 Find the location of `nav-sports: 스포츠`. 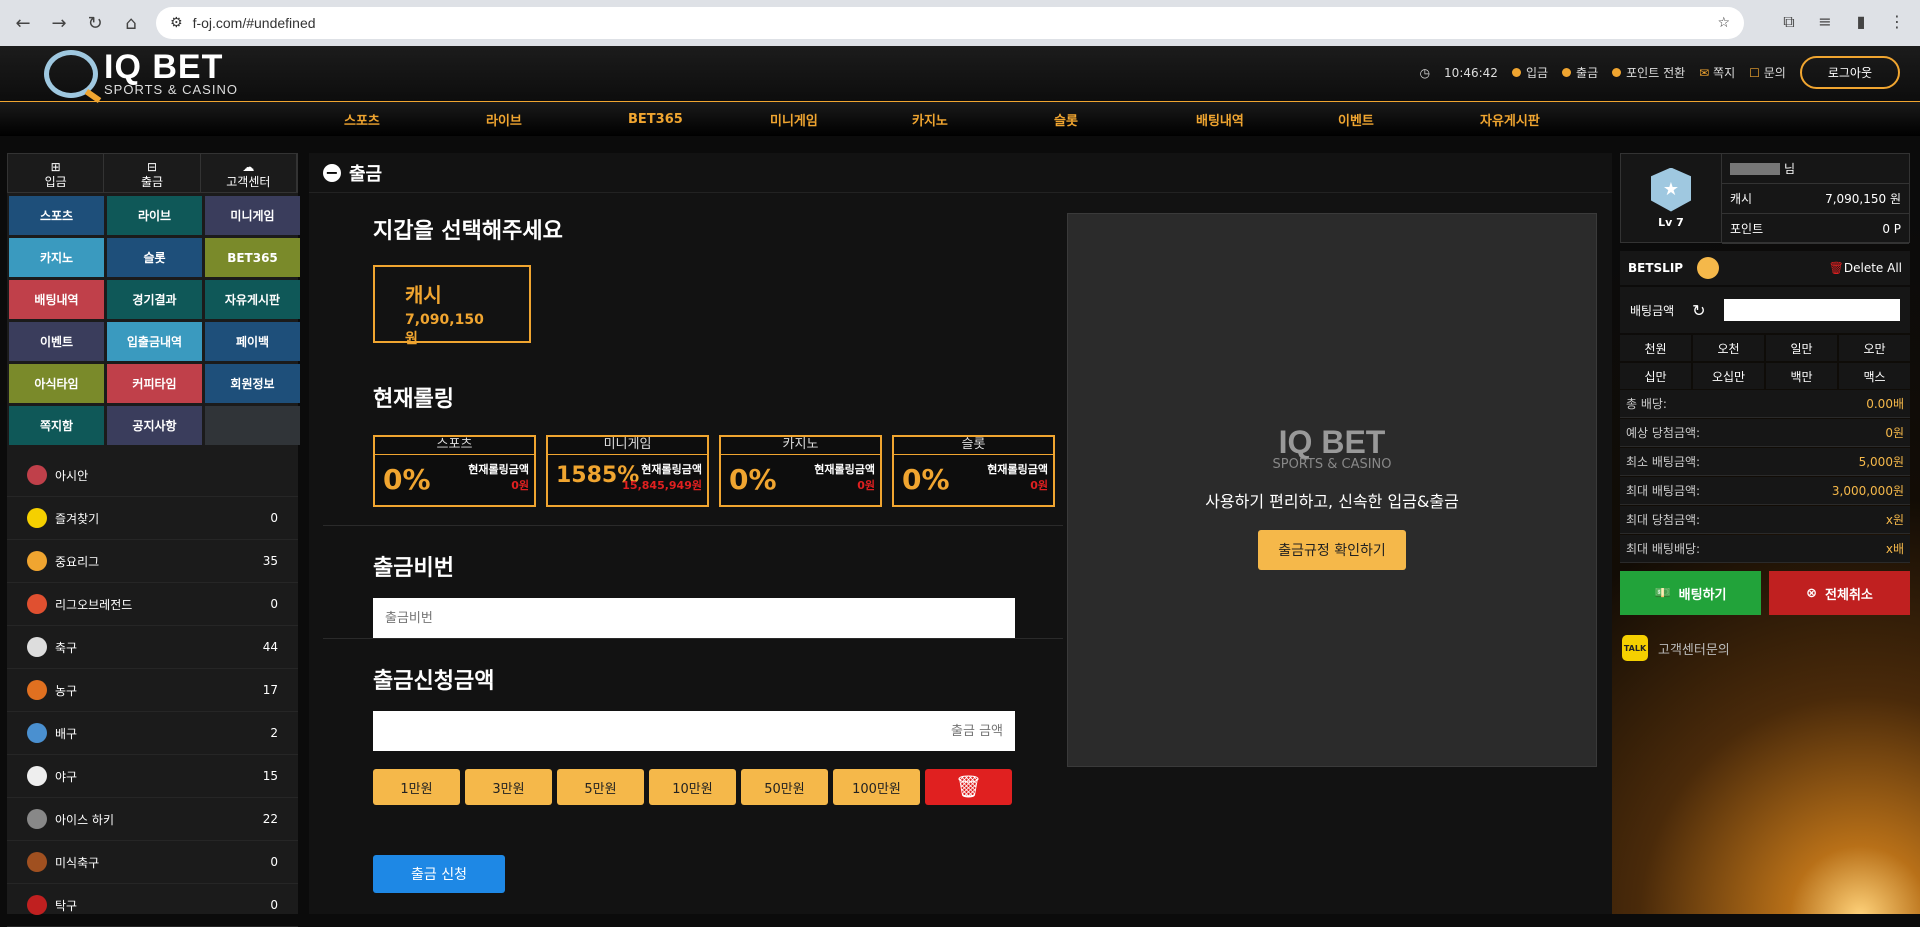

nav-sports: 스포츠 is located at coordinates (415, 119).